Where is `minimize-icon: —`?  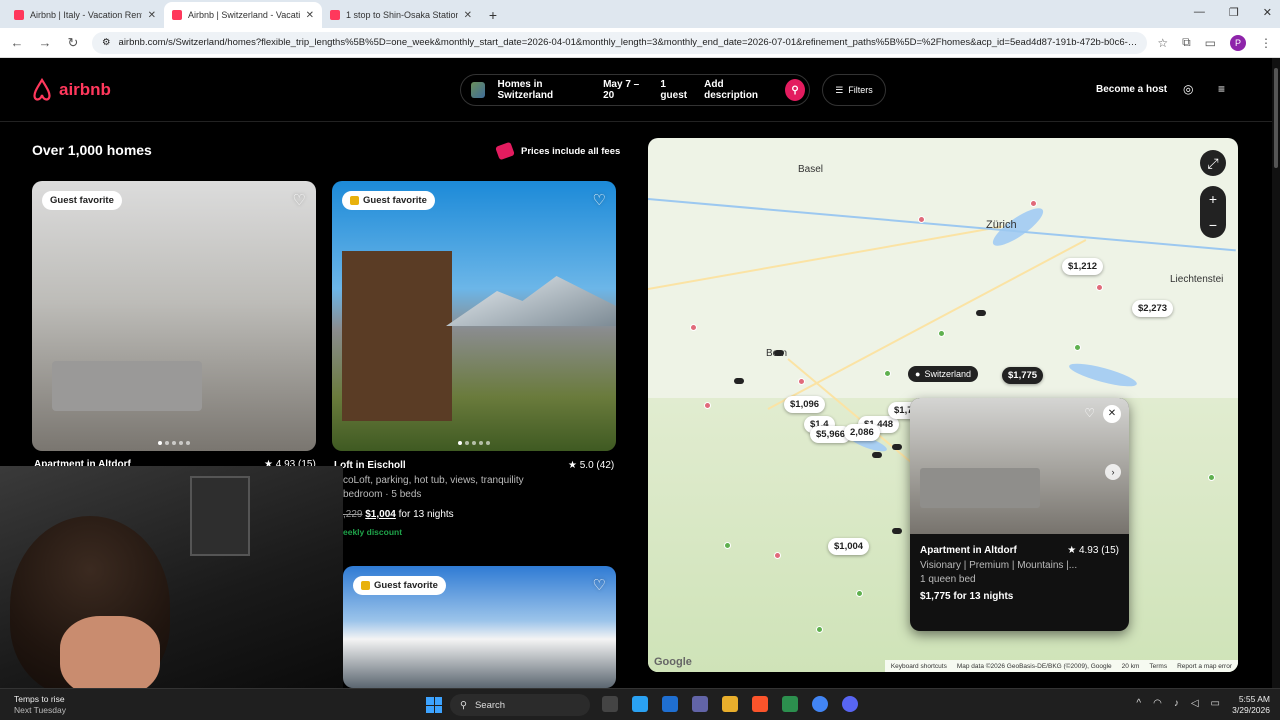 minimize-icon: — is located at coordinates (1199, 12).